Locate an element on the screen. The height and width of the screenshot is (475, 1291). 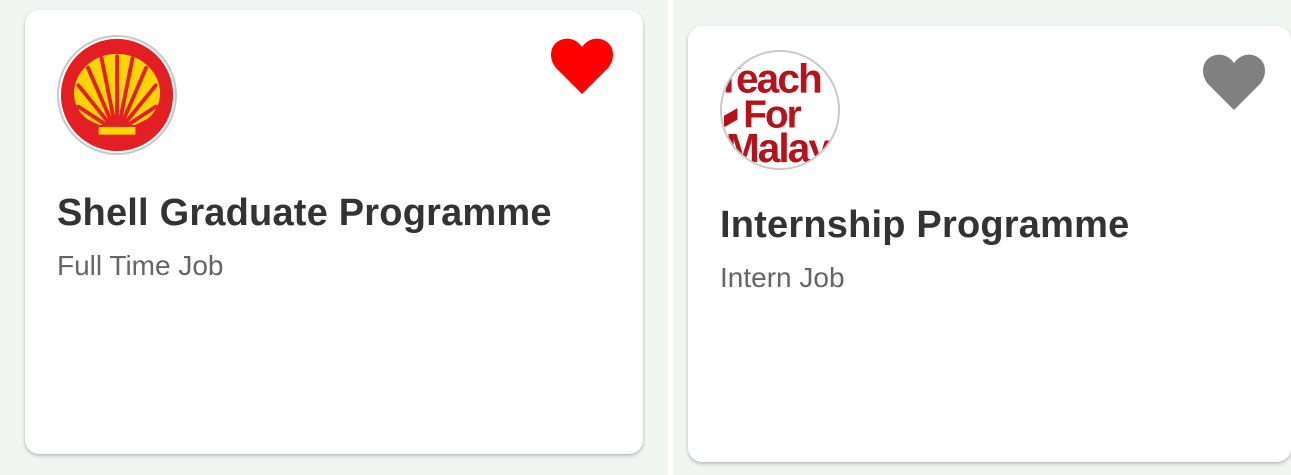
heart-filled-red-icon is located at coordinates (582, 66).